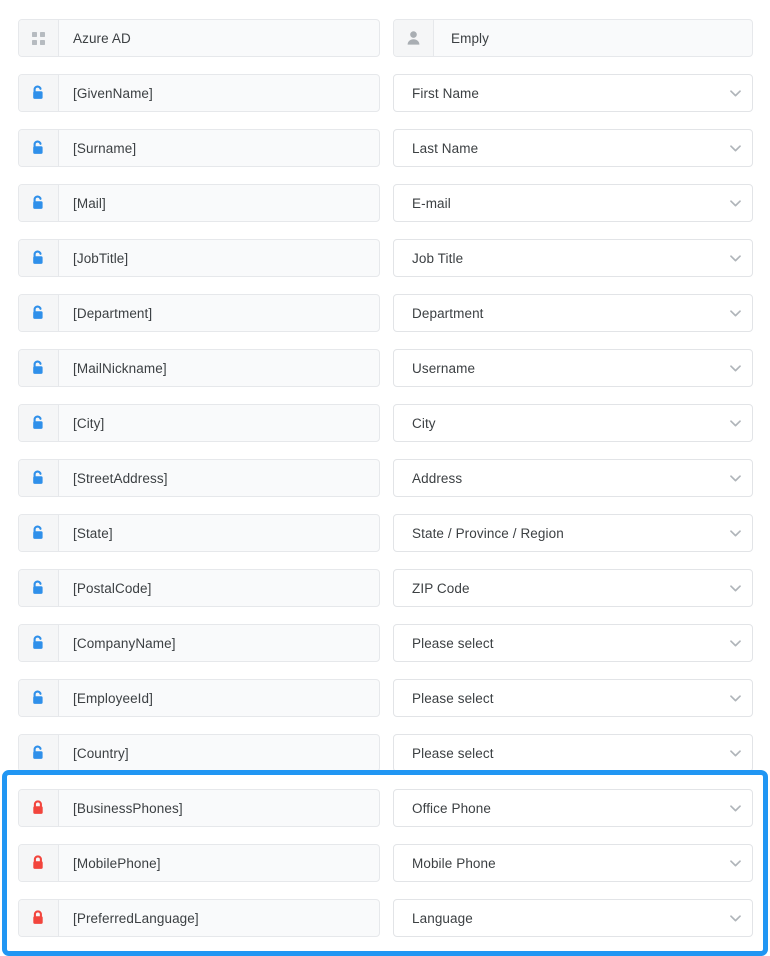 This screenshot has width=770, height=956. What do you see at coordinates (573, 863) in the screenshot?
I see `target-field-select: Mobile Phone` at bounding box center [573, 863].